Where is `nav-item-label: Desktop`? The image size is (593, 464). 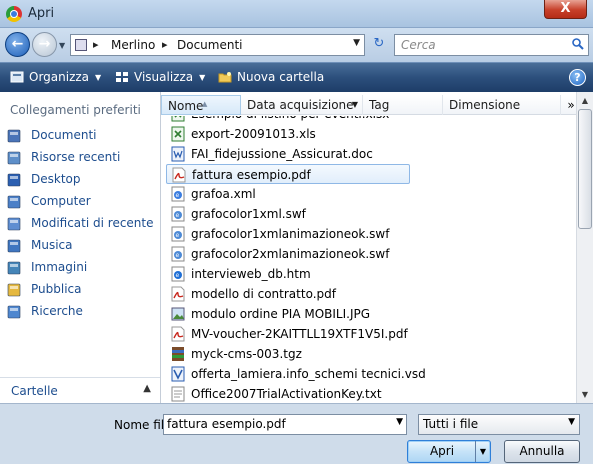
nav-item-label: Desktop is located at coordinates (56, 179).